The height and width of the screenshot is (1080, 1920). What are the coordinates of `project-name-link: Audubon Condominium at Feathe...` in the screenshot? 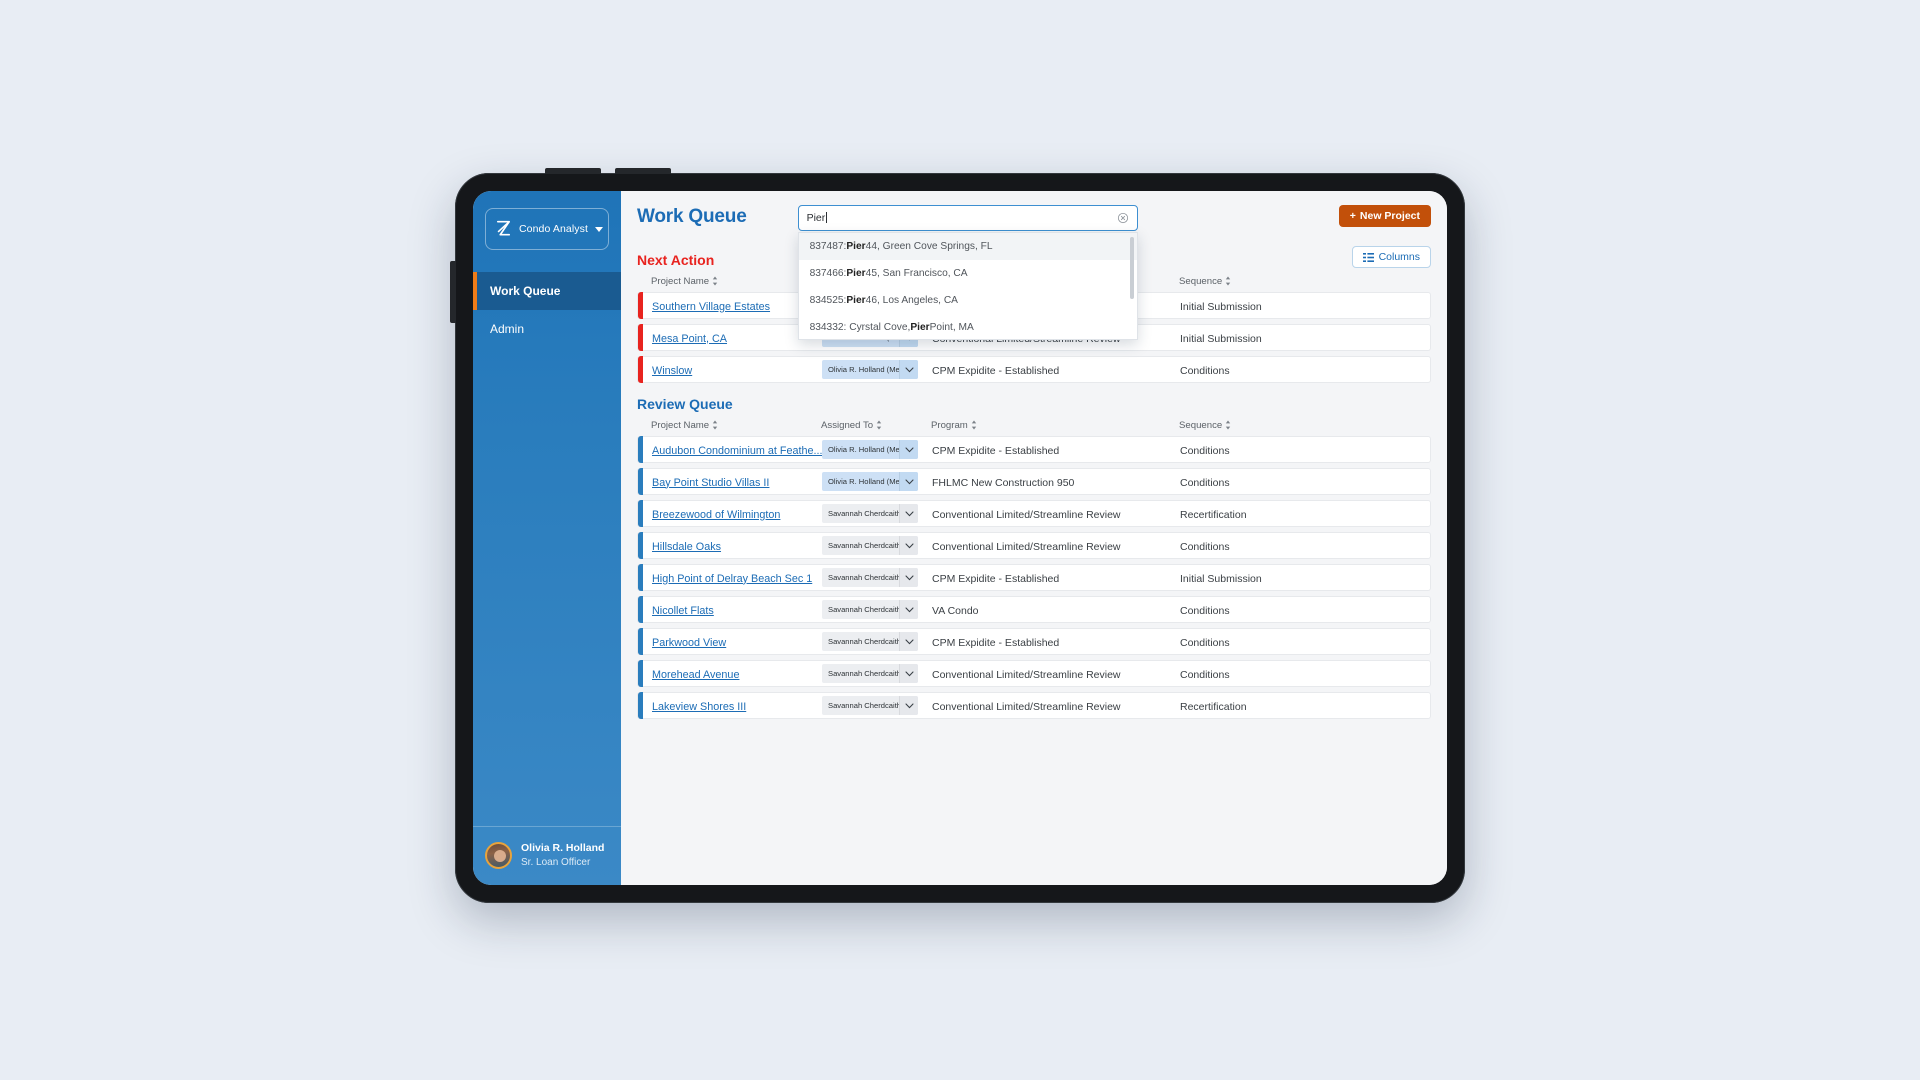 It's located at (737, 451).